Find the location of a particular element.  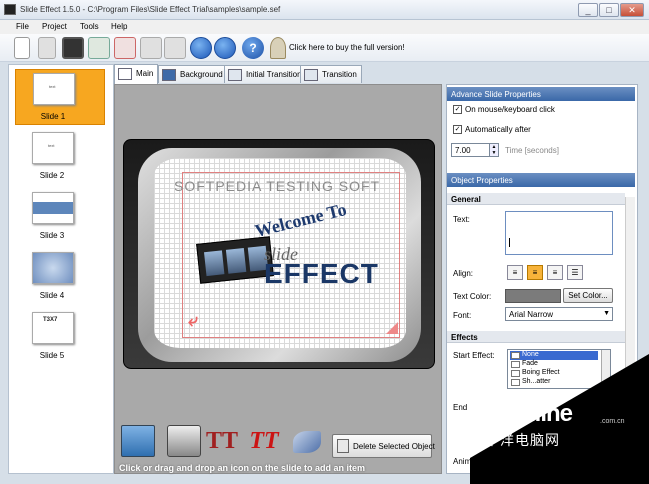

align-left-icon: ≡ is located at coordinates (515, 272).